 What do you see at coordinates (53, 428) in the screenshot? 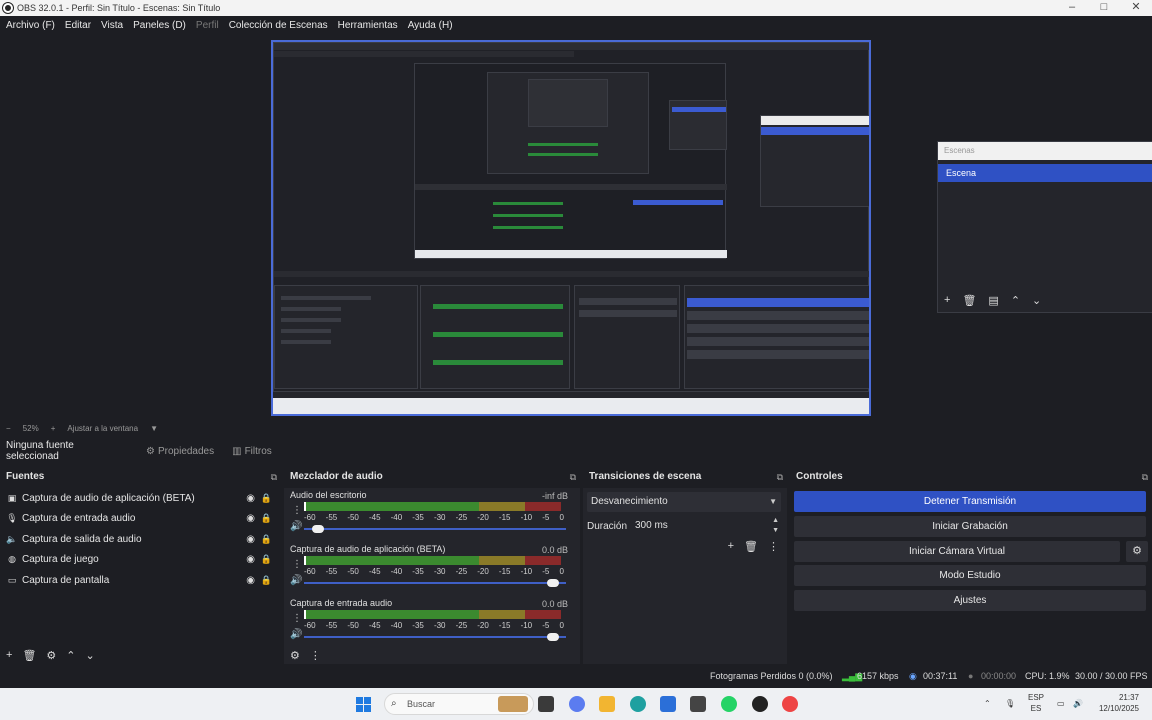
I see `zoom-in-button: +` at bounding box center [53, 428].